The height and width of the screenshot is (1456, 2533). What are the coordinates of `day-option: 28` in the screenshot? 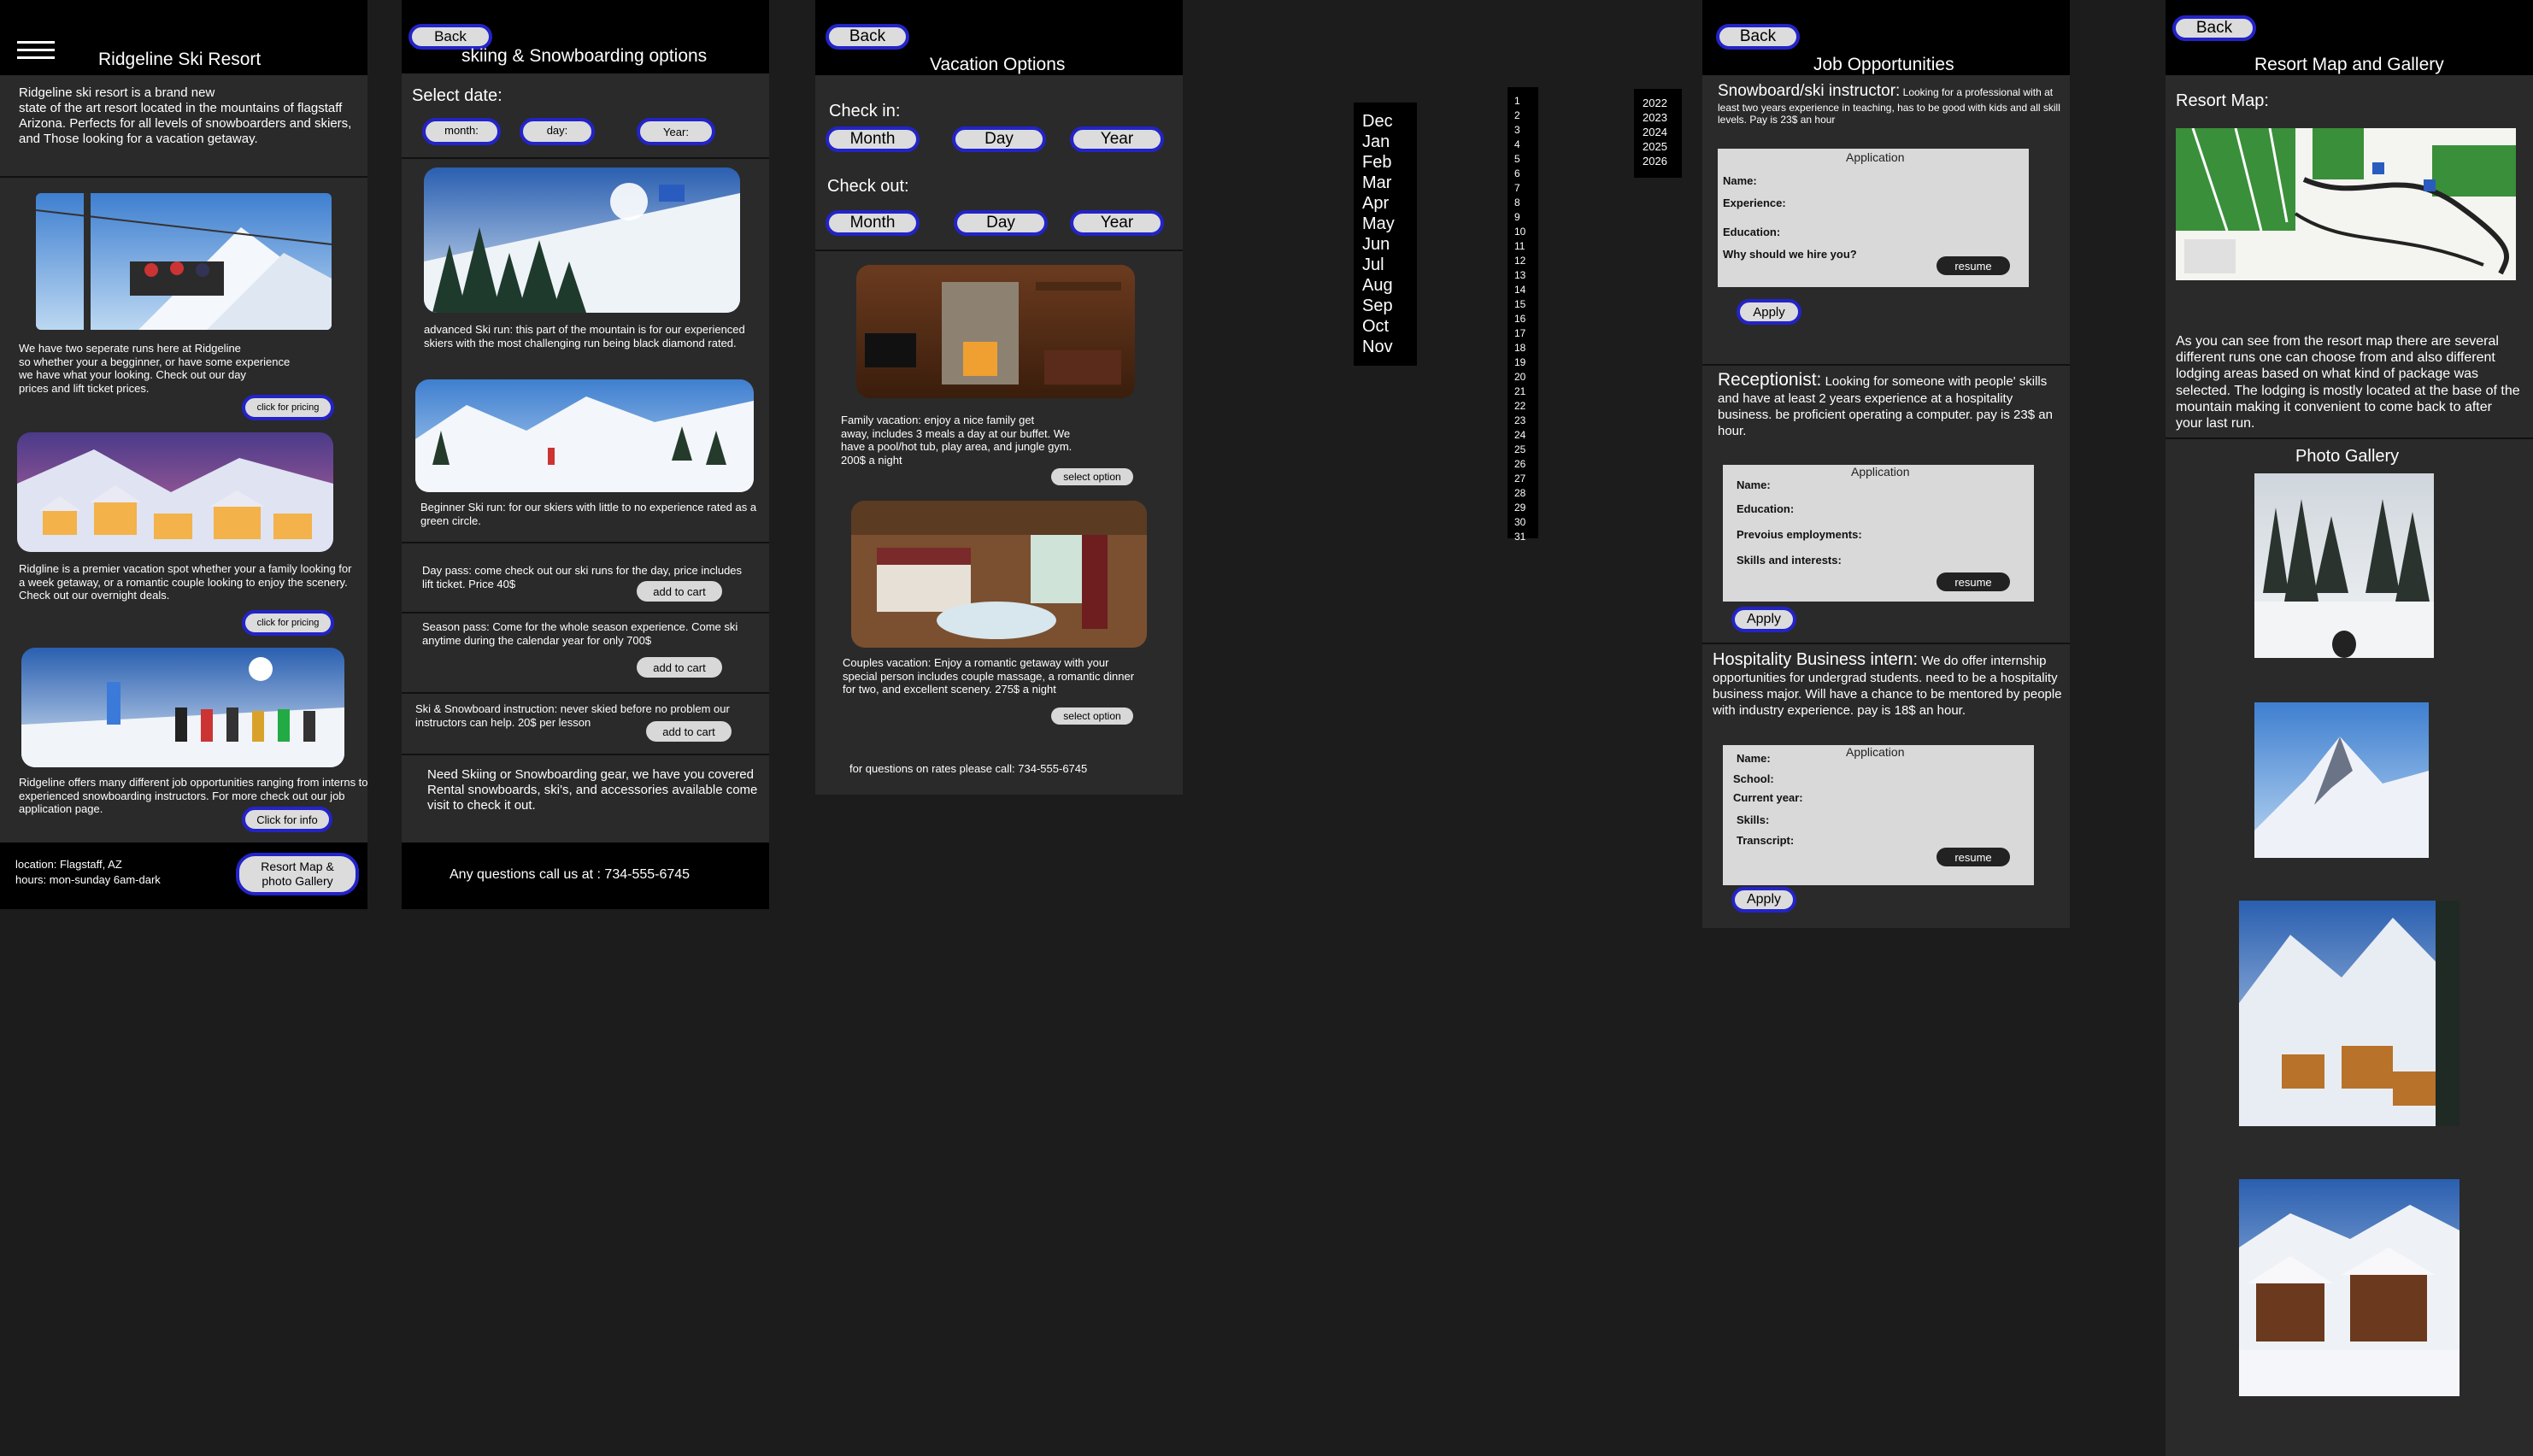 It's located at (1526, 494).